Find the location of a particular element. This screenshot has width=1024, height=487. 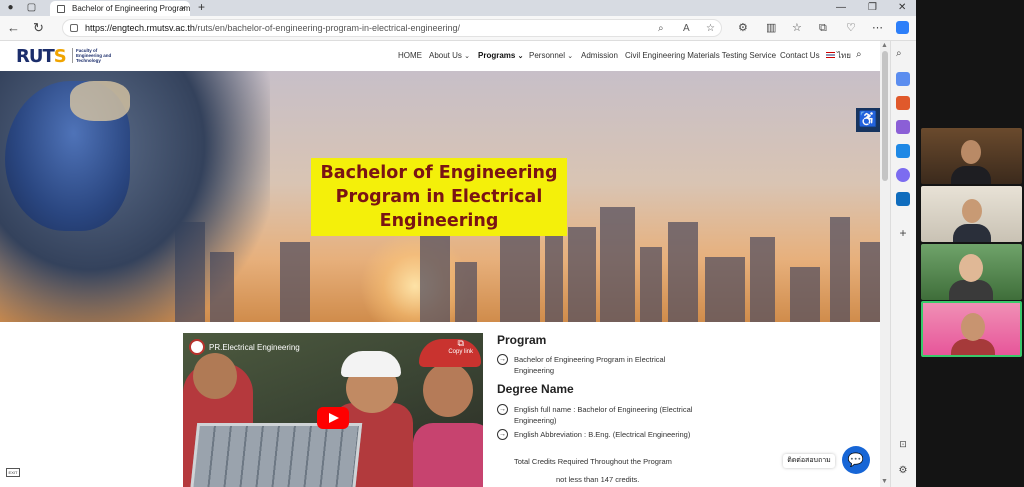

extensions-icon: ⚙ is located at coordinates (743, 28).